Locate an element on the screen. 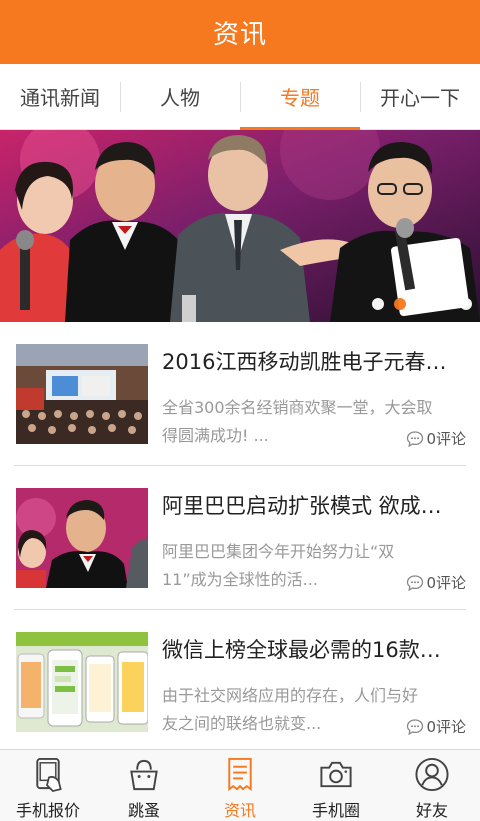  tab-people: 人物 is located at coordinates (180, 96).